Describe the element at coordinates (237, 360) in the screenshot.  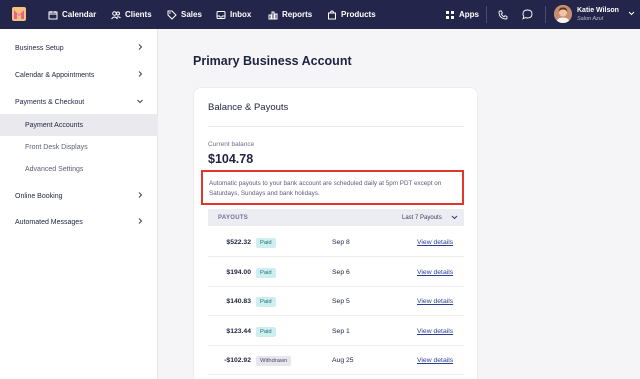
I see `payout-amount: -$102.92` at that location.